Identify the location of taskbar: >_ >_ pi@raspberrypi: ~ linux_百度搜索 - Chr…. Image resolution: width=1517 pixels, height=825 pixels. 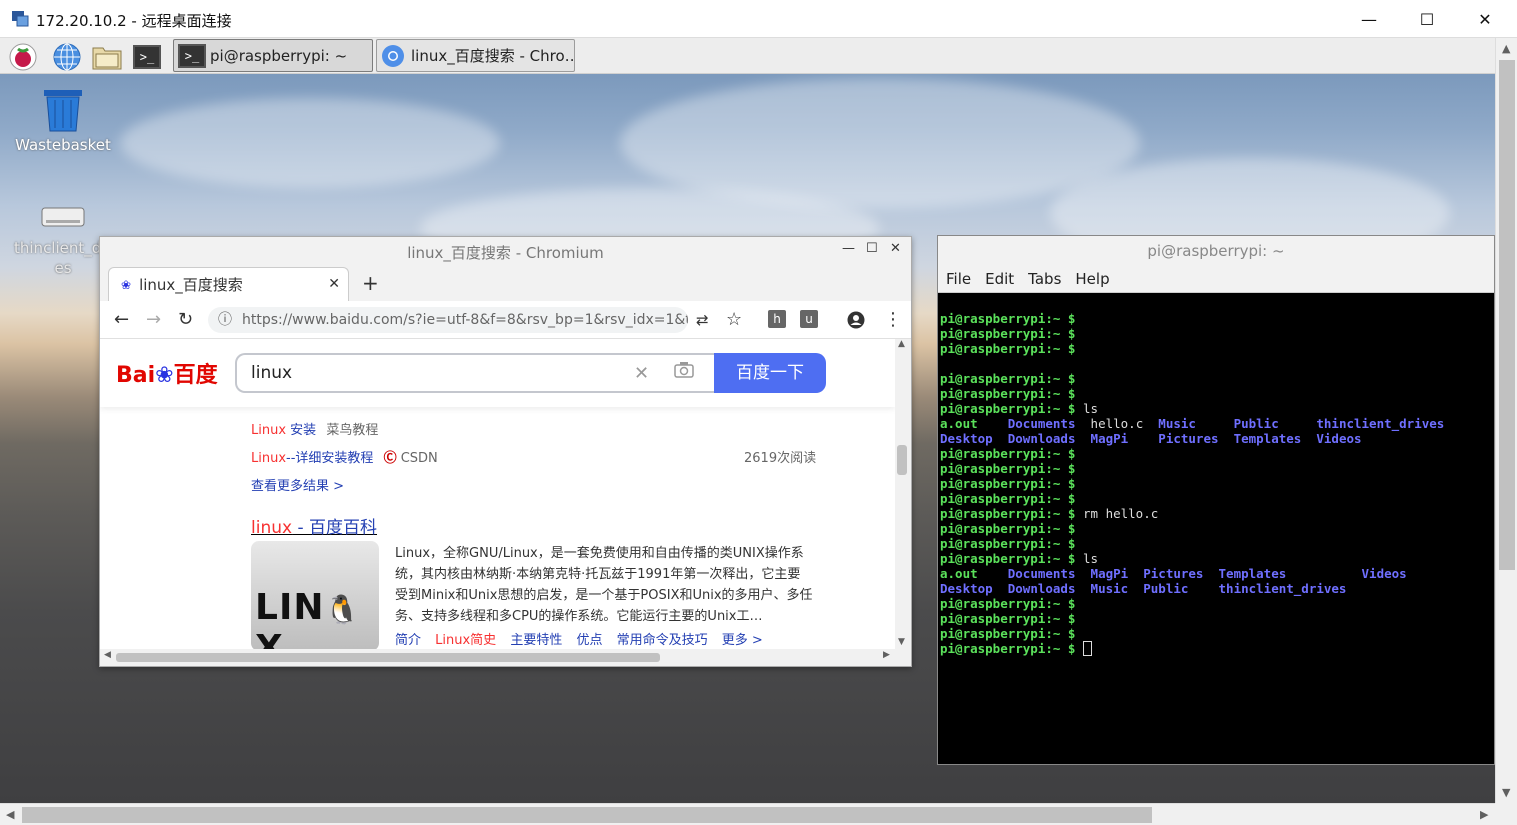
(747, 56).